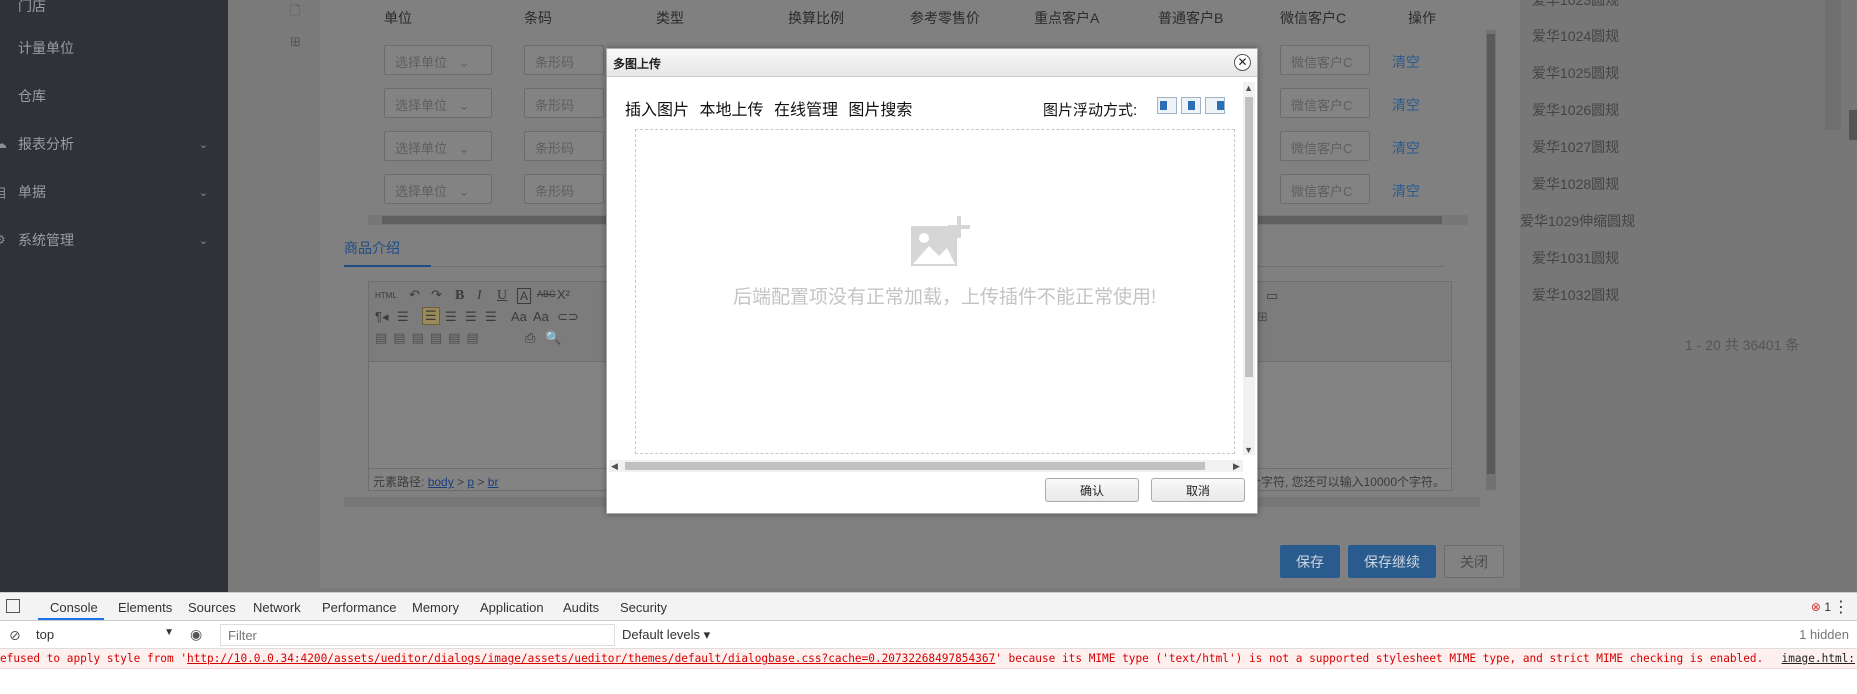 Image resolution: width=1857 pixels, height=694 pixels. I want to click on tab-sources: Sources, so click(212, 607).